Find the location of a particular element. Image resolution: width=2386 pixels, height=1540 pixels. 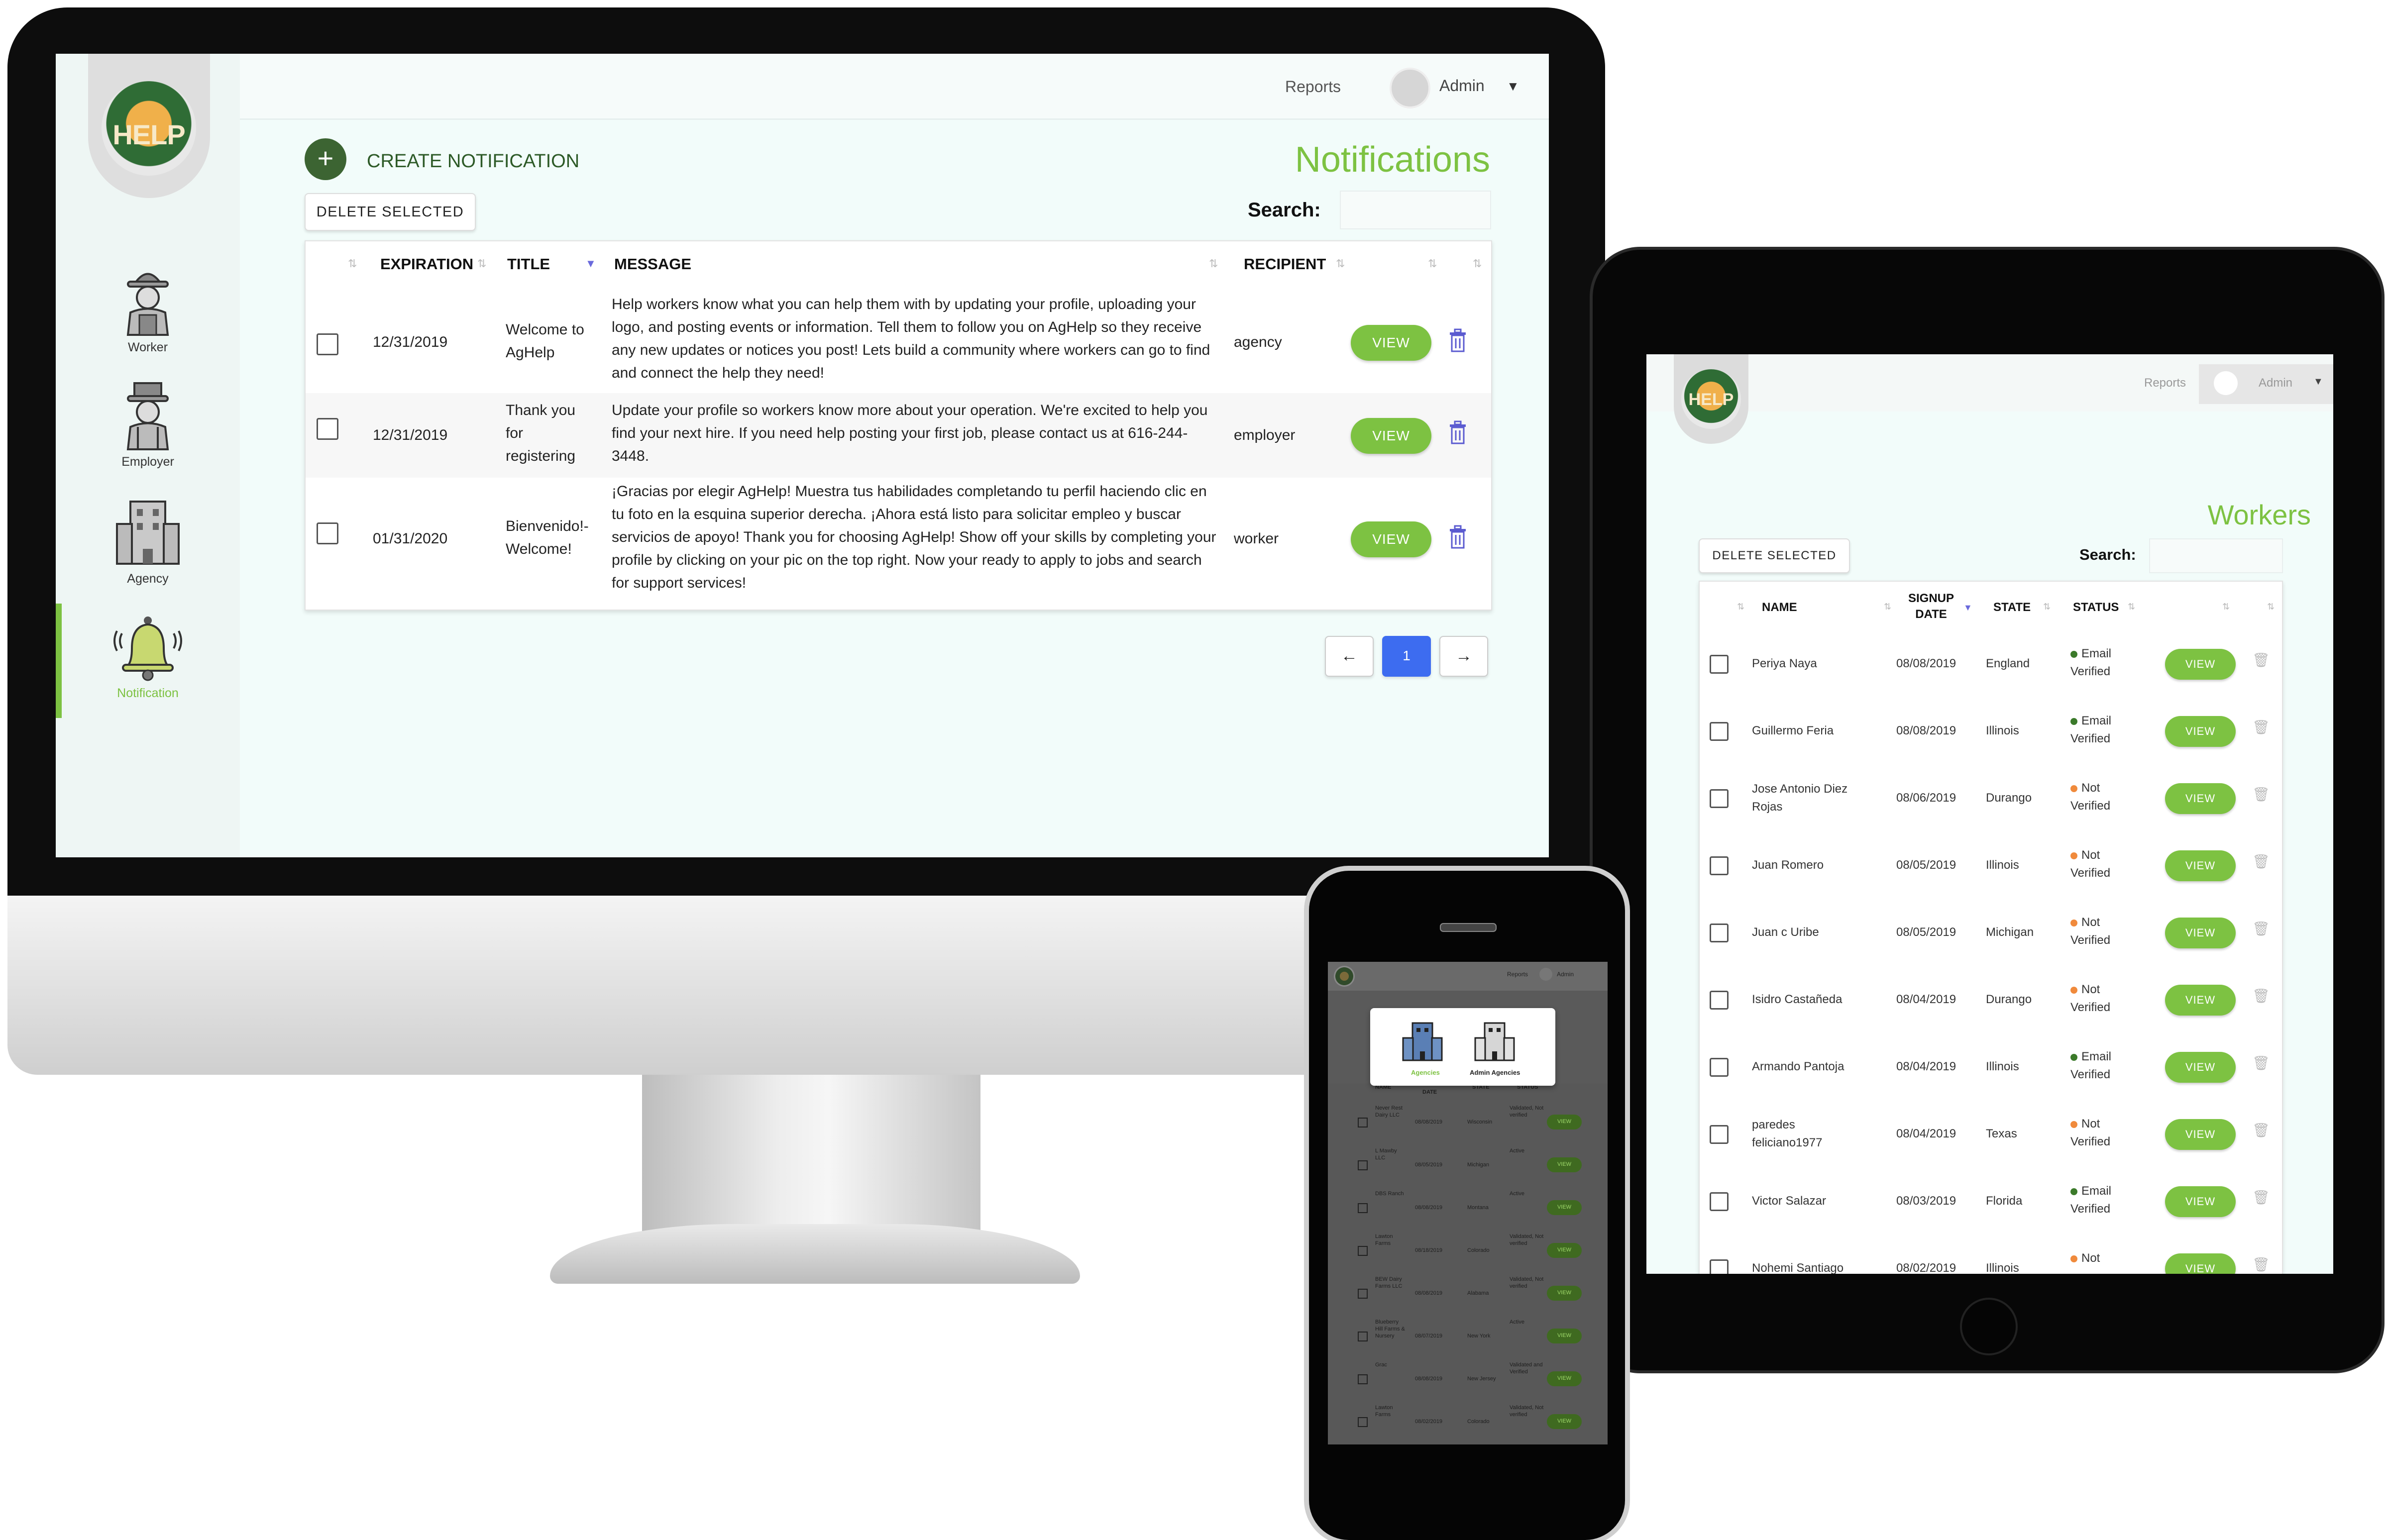

create-notification-label: CREATE NOTIFICATION is located at coordinates (473, 161).